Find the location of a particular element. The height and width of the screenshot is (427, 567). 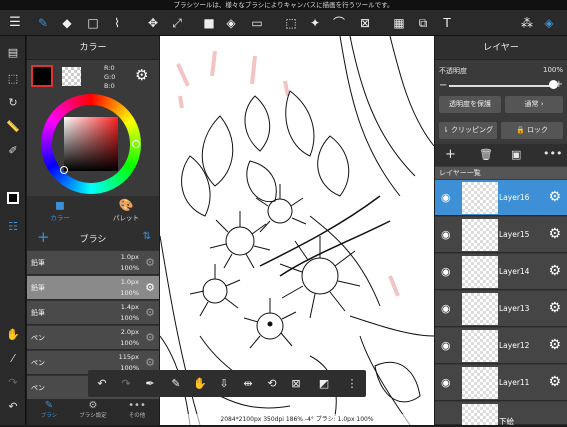

hue-picker-handle is located at coordinates (136, 144).